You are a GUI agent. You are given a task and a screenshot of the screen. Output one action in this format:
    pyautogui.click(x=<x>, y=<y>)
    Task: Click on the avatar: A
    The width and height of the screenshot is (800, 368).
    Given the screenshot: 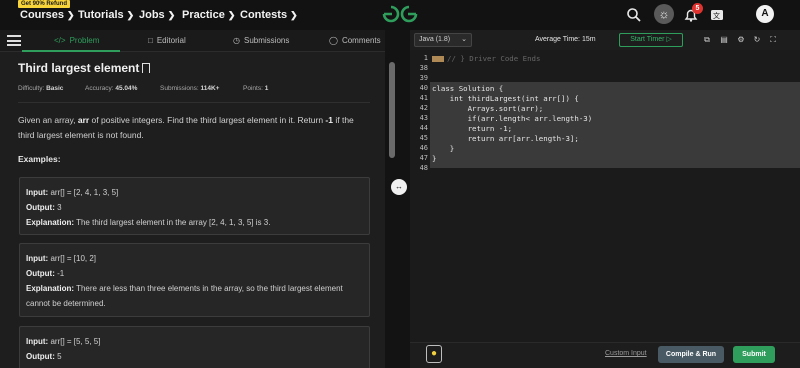 What is the action you would take?
    pyautogui.click(x=765, y=14)
    